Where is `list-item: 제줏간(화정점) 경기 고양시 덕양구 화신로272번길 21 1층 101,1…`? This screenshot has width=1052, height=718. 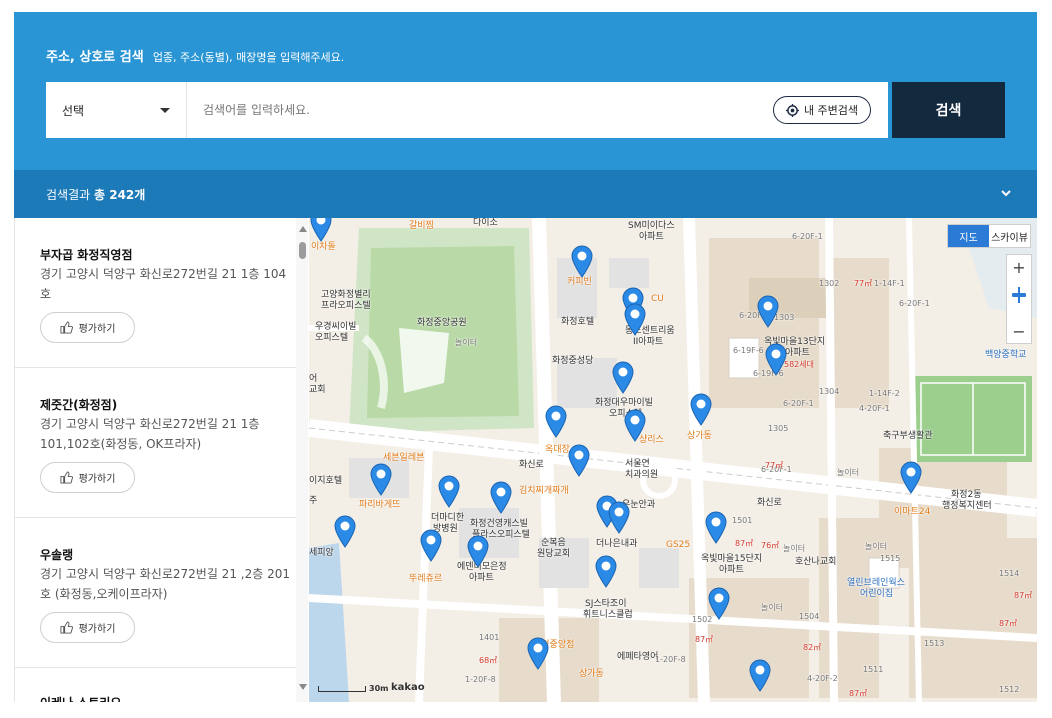 list-item: 제줏간(화정점) 경기 고양시 덕양구 화신로272번길 21 1층 101,1… is located at coordinates (155, 443).